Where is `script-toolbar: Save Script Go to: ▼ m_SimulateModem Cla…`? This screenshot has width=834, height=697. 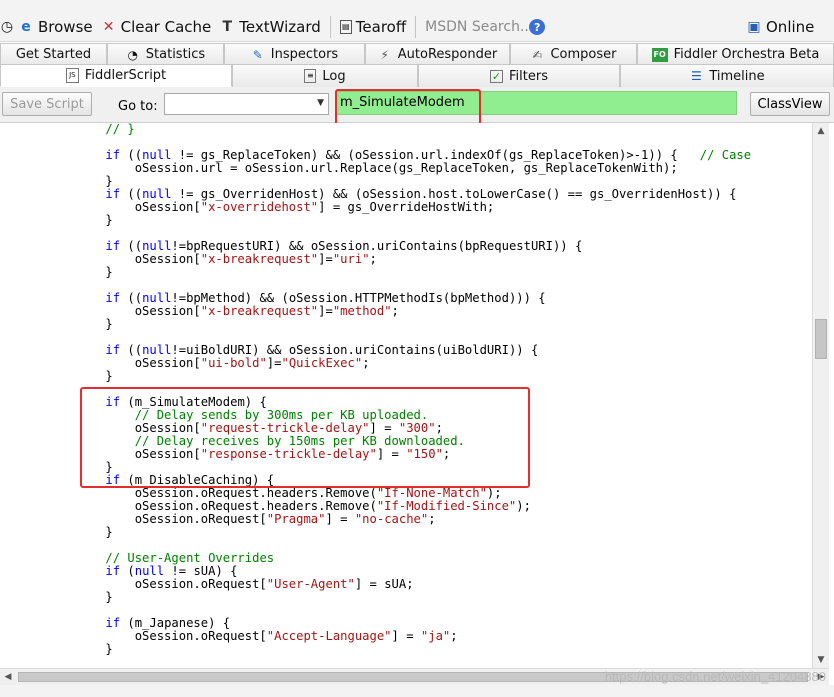 script-toolbar: Save Script Go to: ▼ m_SimulateModem Cla… is located at coordinates (417, 105).